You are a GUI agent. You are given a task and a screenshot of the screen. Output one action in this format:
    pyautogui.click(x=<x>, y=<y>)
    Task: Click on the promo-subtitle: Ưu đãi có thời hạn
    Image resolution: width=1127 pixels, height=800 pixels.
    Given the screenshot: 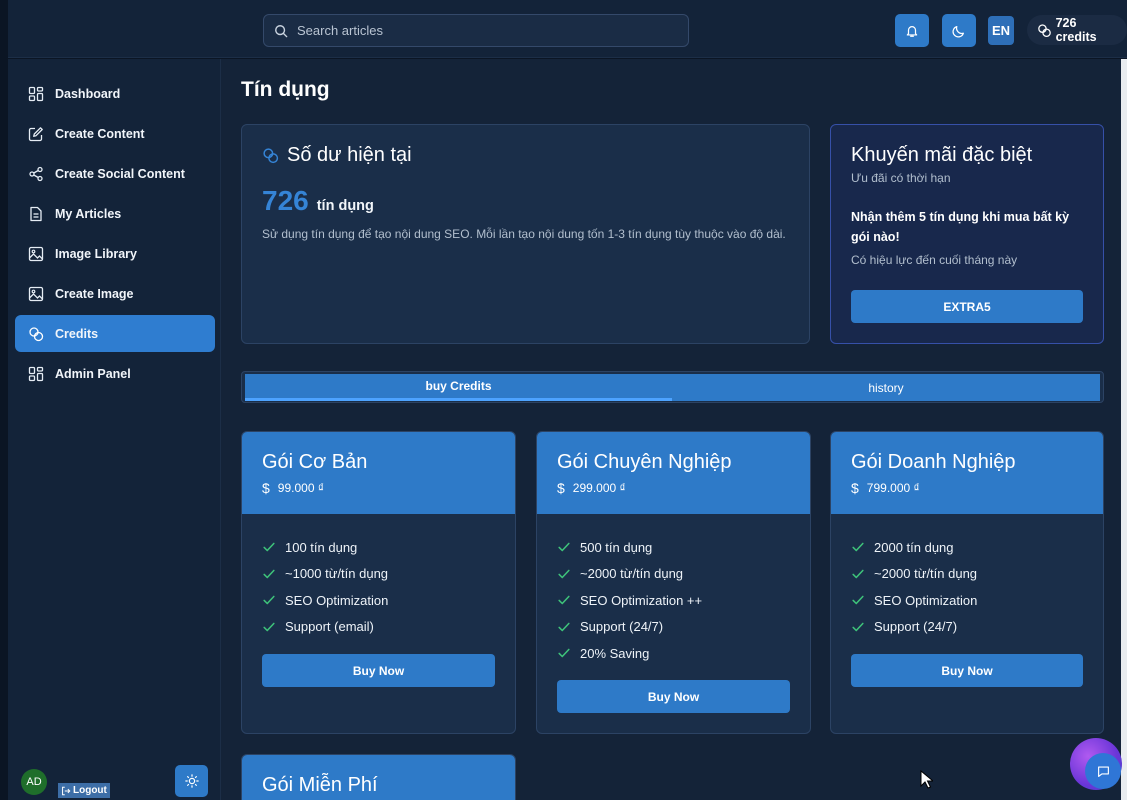 What is the action you would take?
    pyautogui.click(x=901, y=178)
    